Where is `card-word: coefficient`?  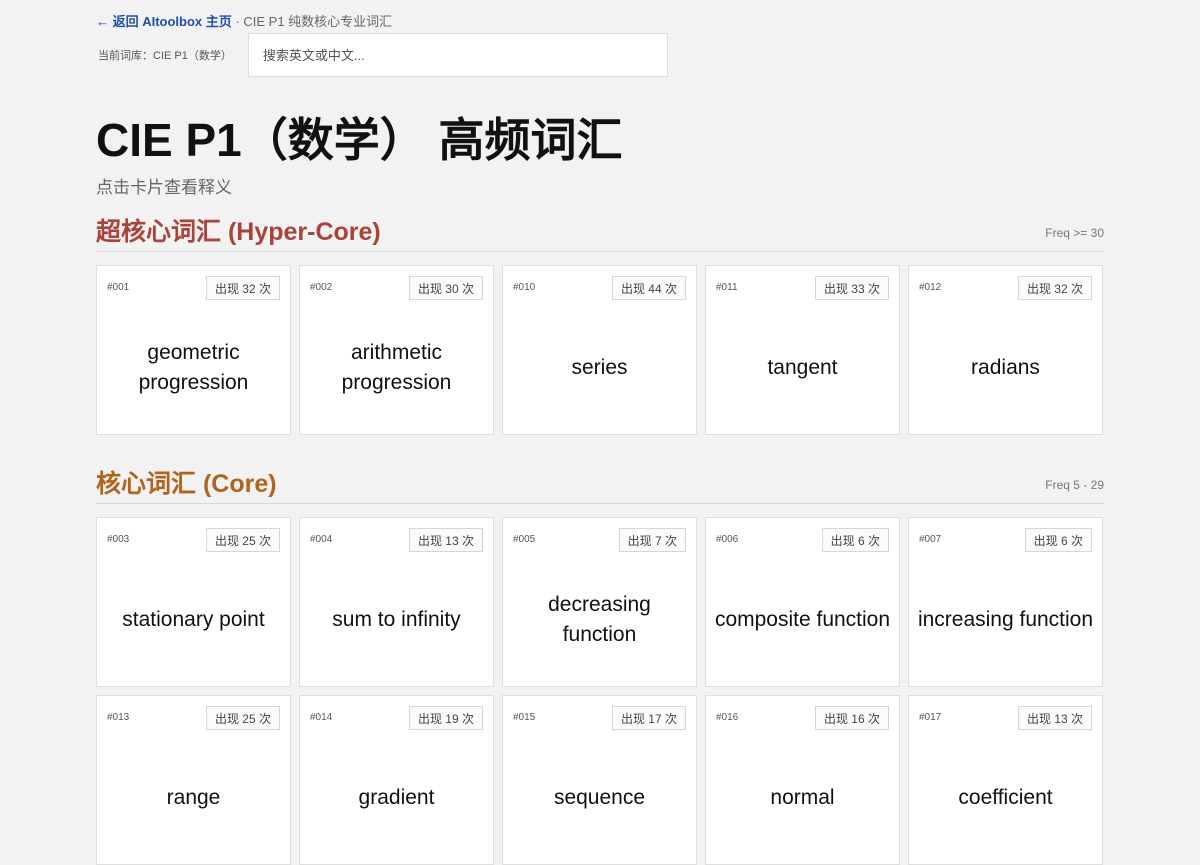
card-word: coefficient is located at coordinates (1005, 797).